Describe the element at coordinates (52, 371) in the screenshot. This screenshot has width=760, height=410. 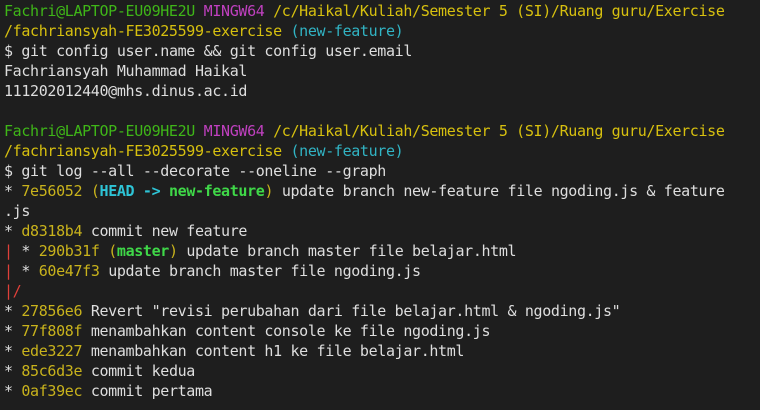
I see `commit-hash: 85c6d3e` at that location.